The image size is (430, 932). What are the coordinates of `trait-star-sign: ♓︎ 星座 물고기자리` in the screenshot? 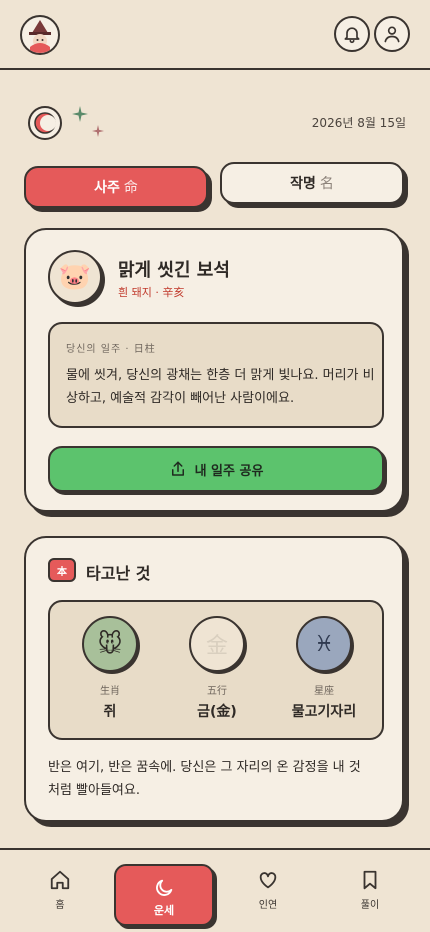 It's located at (324, 668).